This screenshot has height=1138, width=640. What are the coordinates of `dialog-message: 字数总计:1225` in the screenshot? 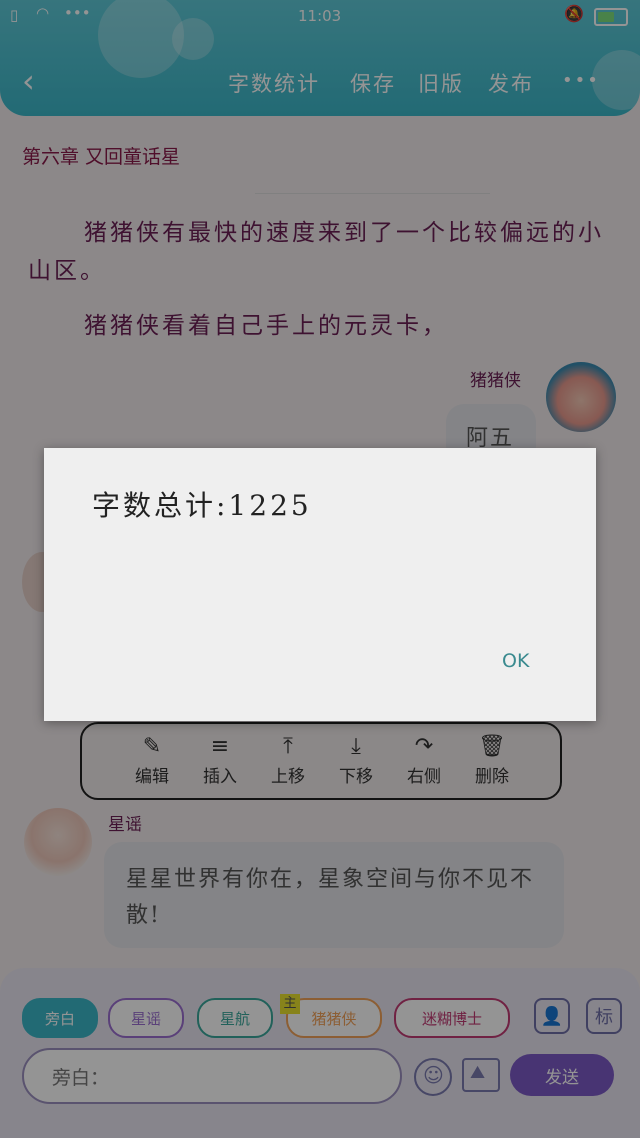 It's located at (202, 505).